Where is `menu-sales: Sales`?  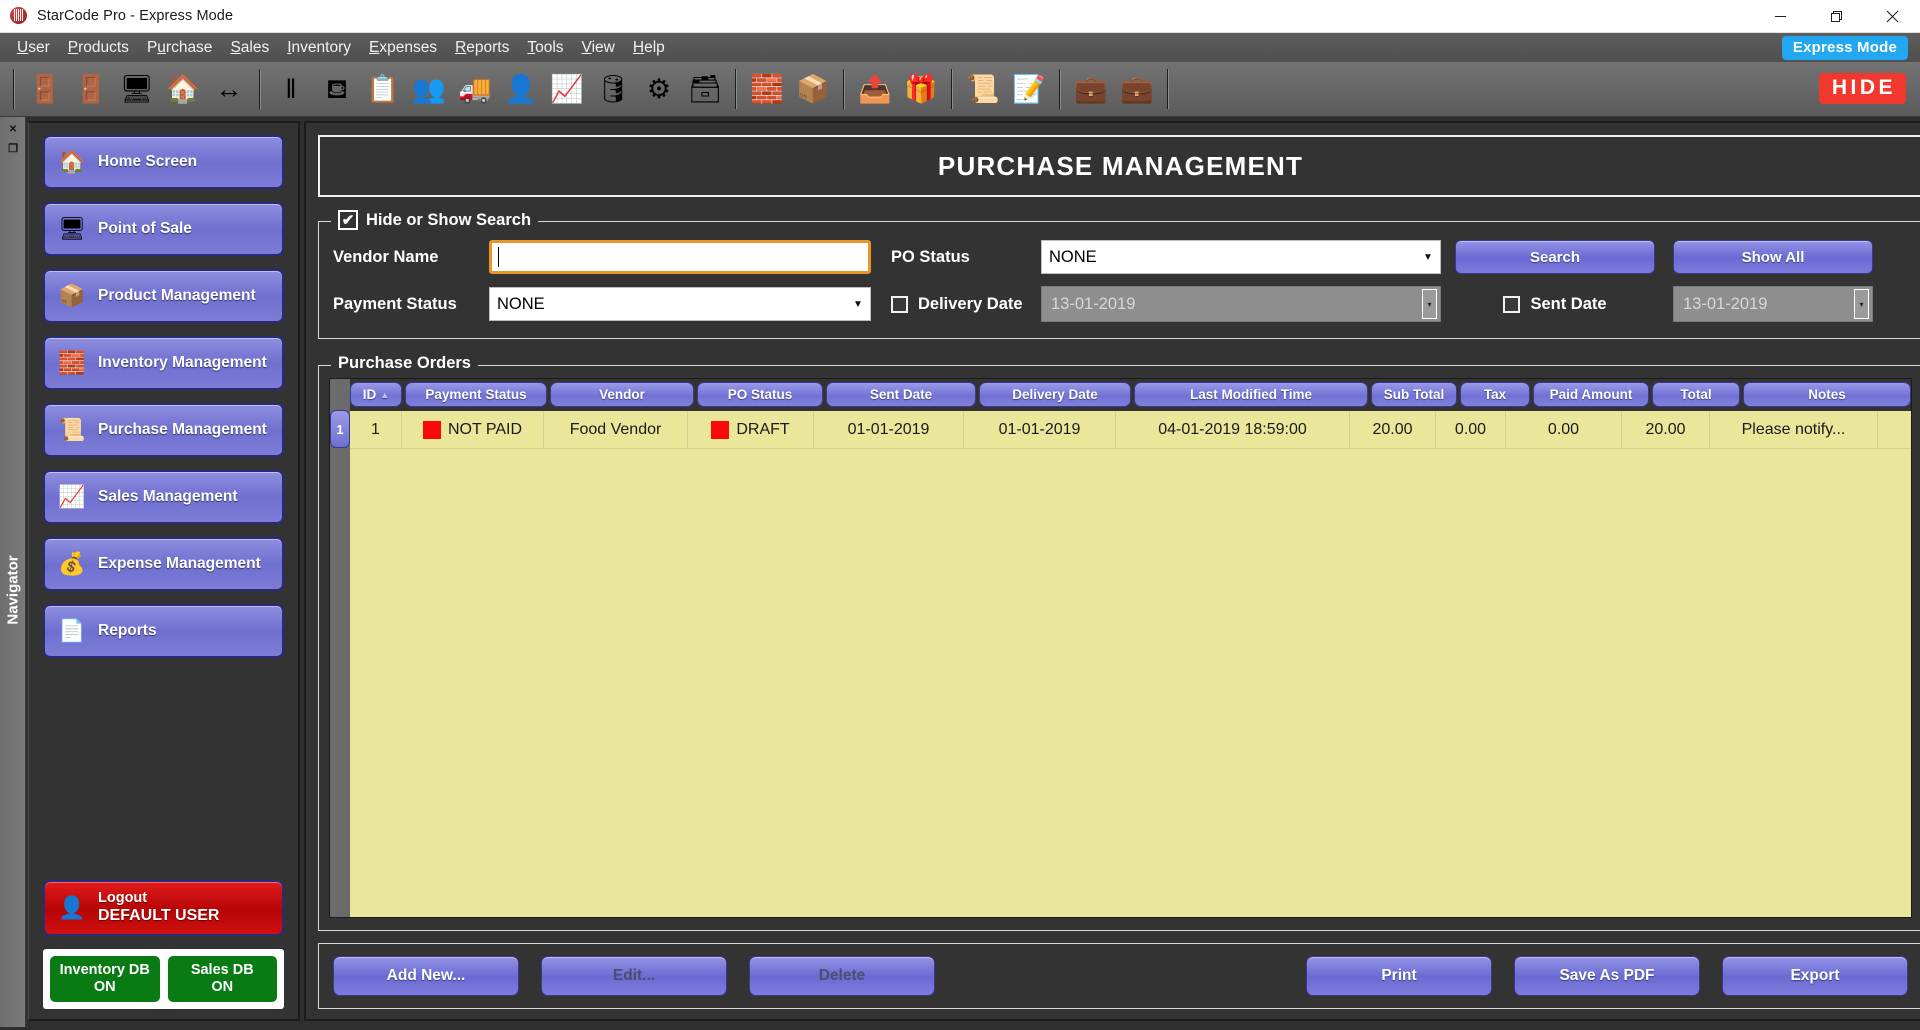
menu-sales: Sales is located at coordinates (249, 48).